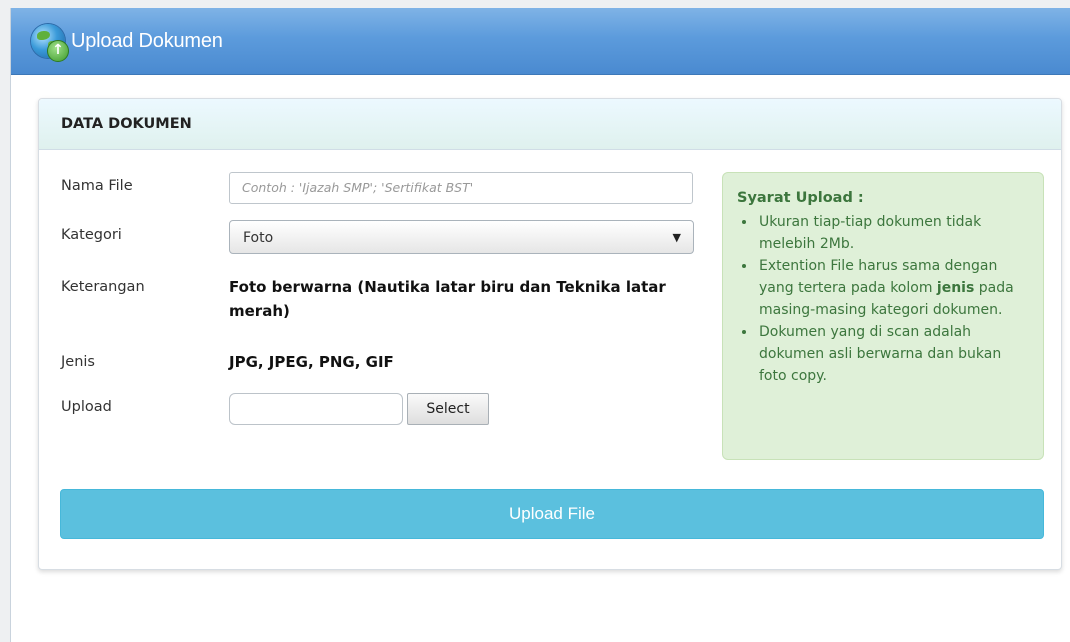 Image resolution: width=1070 pixels, height=642 pixels. I want to click on jenis-value: JPG, JPEG, PNG, GIF, so click(311, 362).